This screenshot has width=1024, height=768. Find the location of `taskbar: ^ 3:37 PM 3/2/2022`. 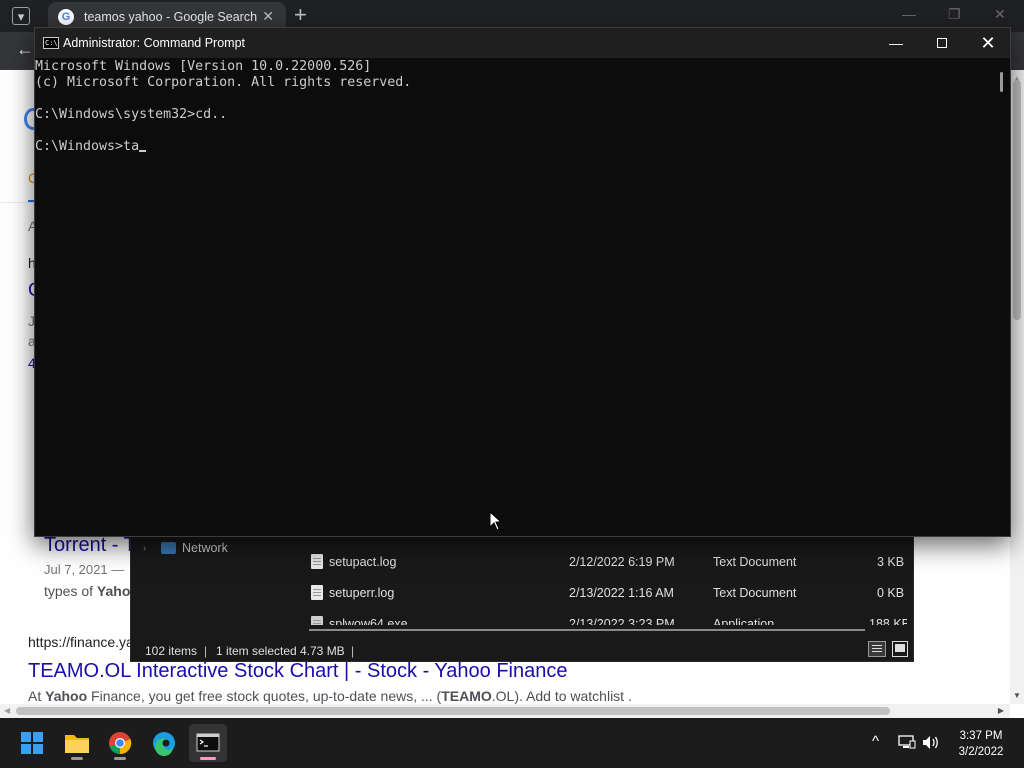

taskbar: ^ 3:37 PM 3/2/2022 is located at coordinates (512, 743).